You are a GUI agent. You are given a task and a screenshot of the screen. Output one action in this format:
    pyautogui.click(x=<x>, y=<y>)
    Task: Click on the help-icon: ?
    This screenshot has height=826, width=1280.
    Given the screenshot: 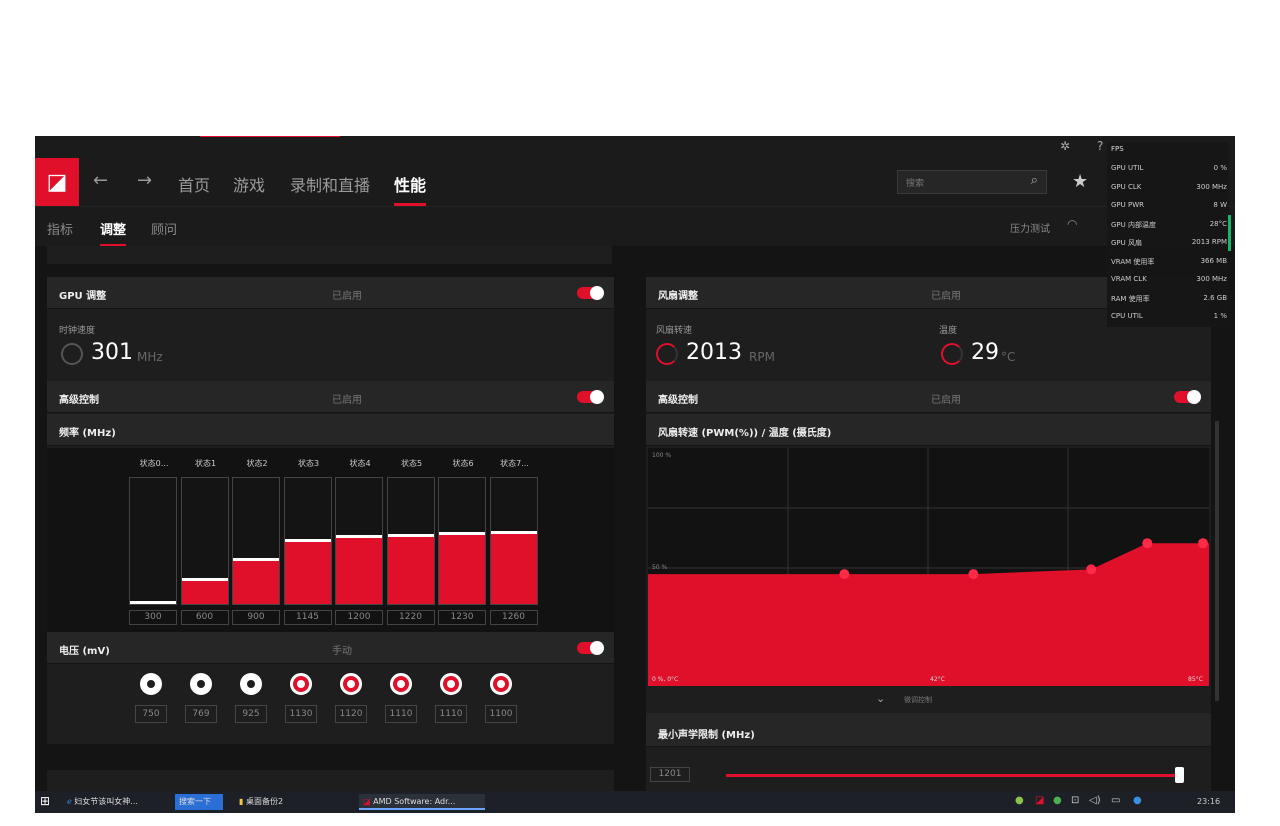 What is the action you would take?
    pyautogui.click(x=1100, y=146)
    